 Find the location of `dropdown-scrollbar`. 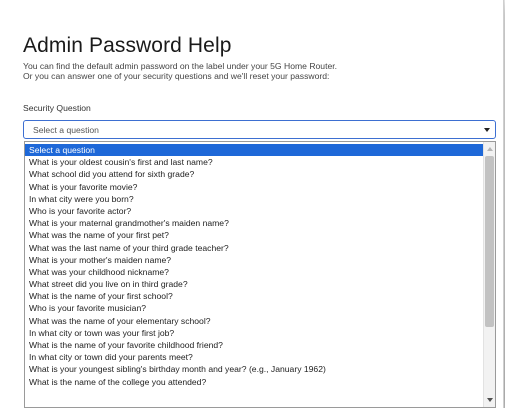

dropdown-scrollbar is located at coordinates (489, 274).